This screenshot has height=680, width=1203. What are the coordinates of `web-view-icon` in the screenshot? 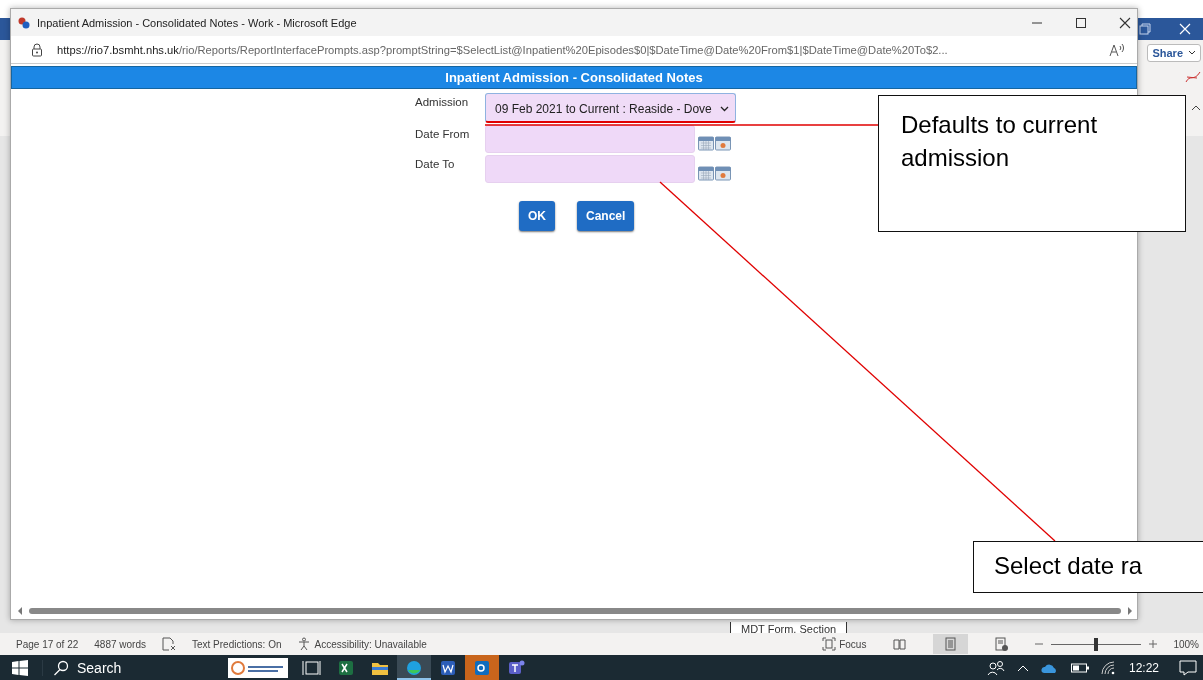 It's located at (1002, 644).